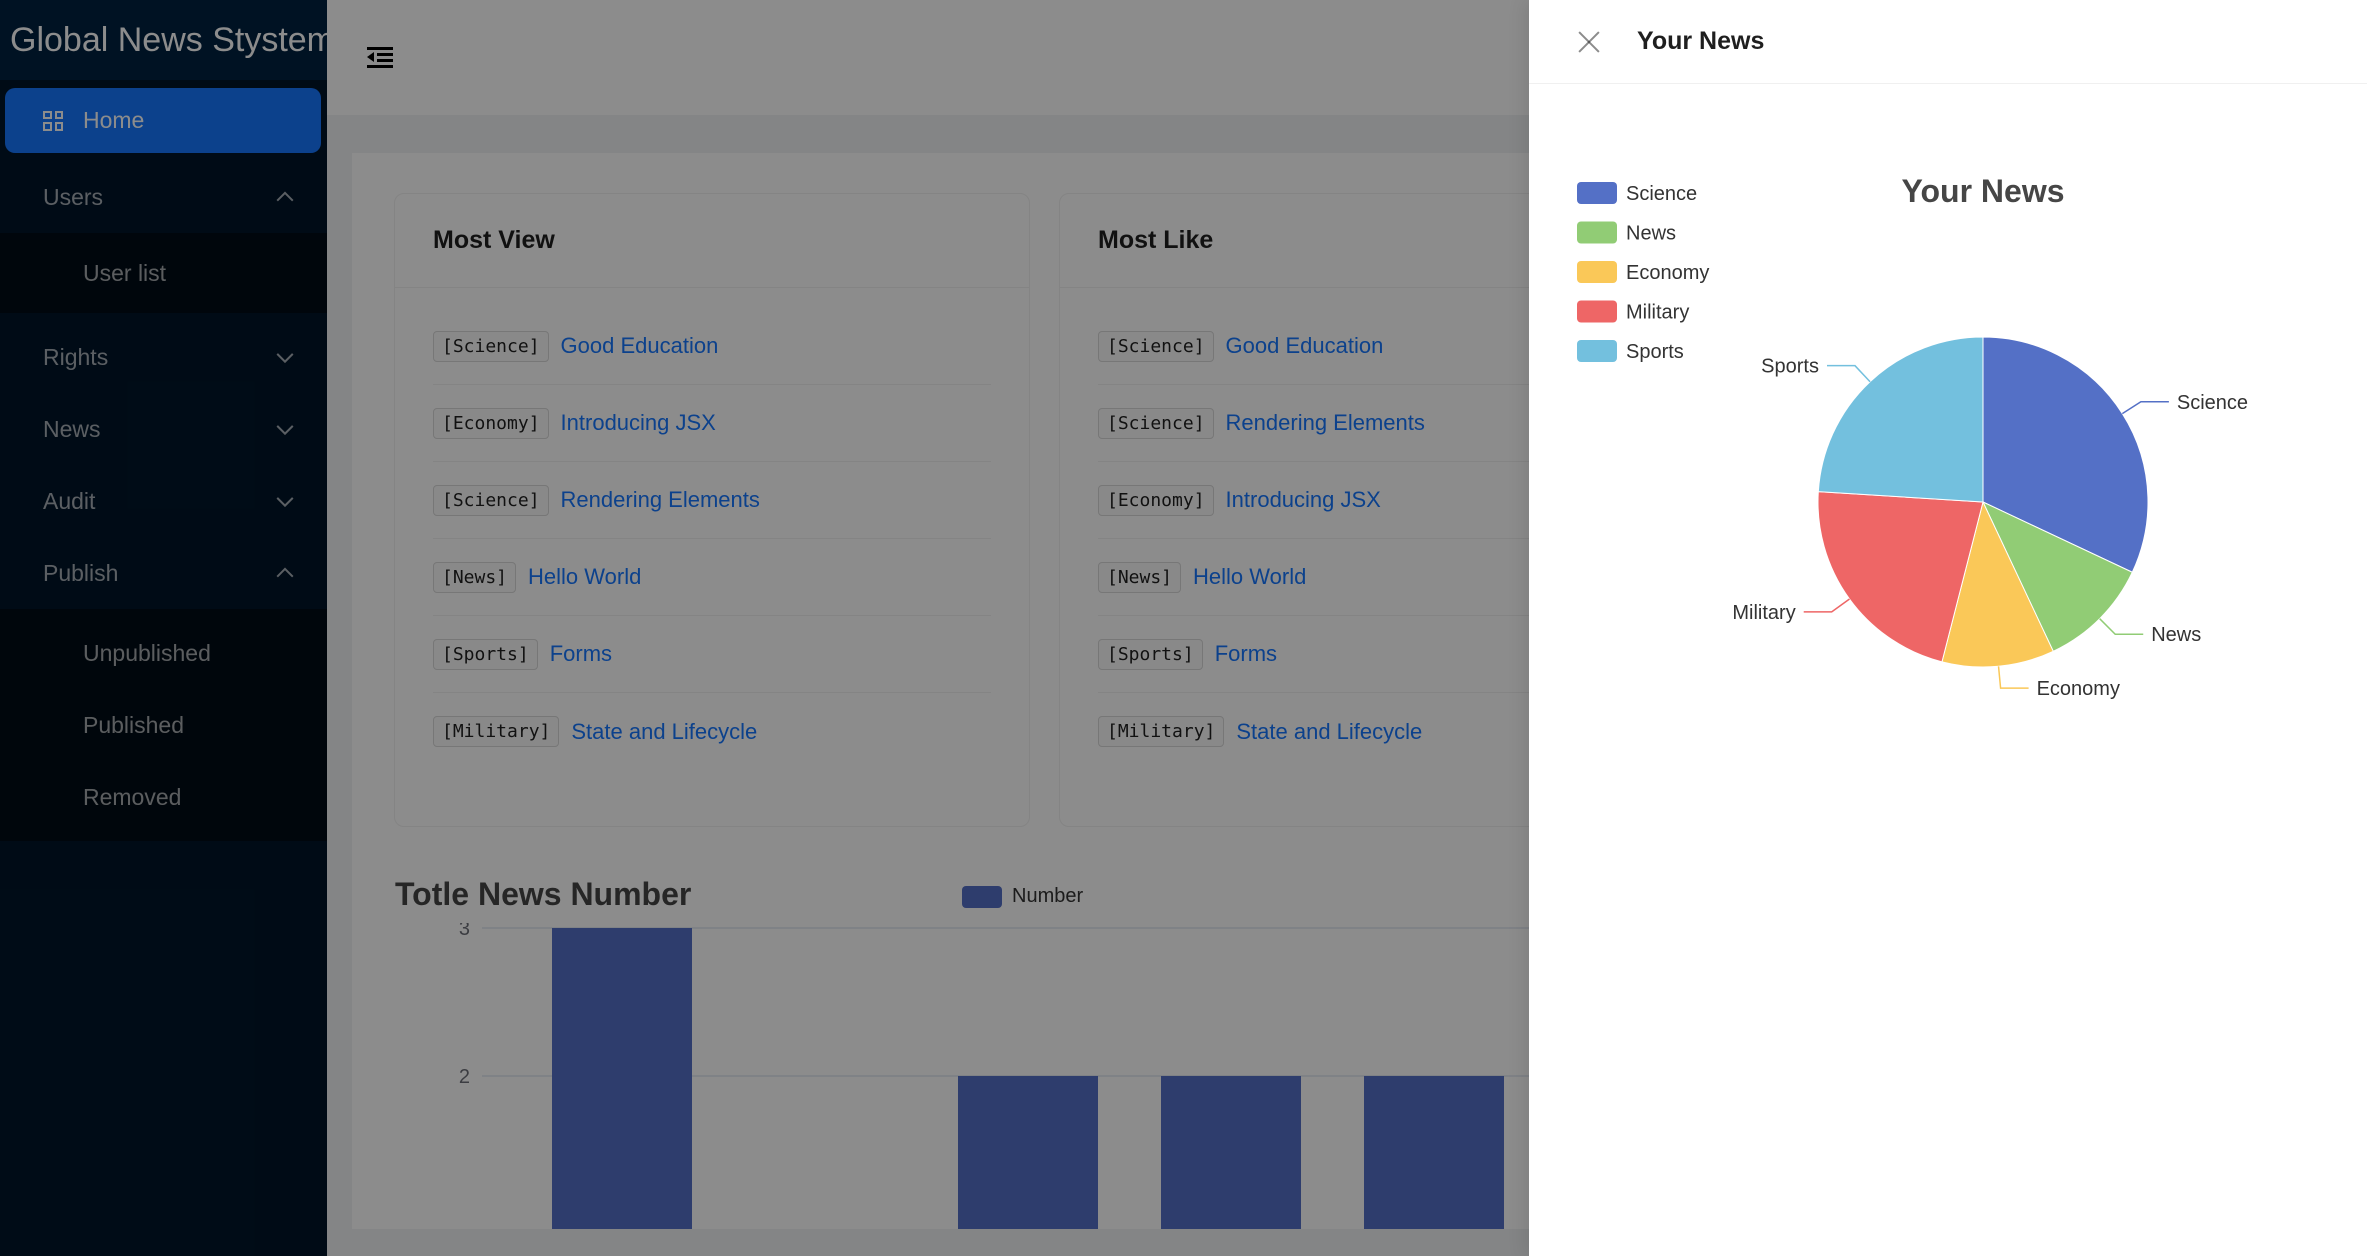  Describe the element at coordinates (1790, 367) in the screenshot. I see `pie-slice-label: Sports` at that location.